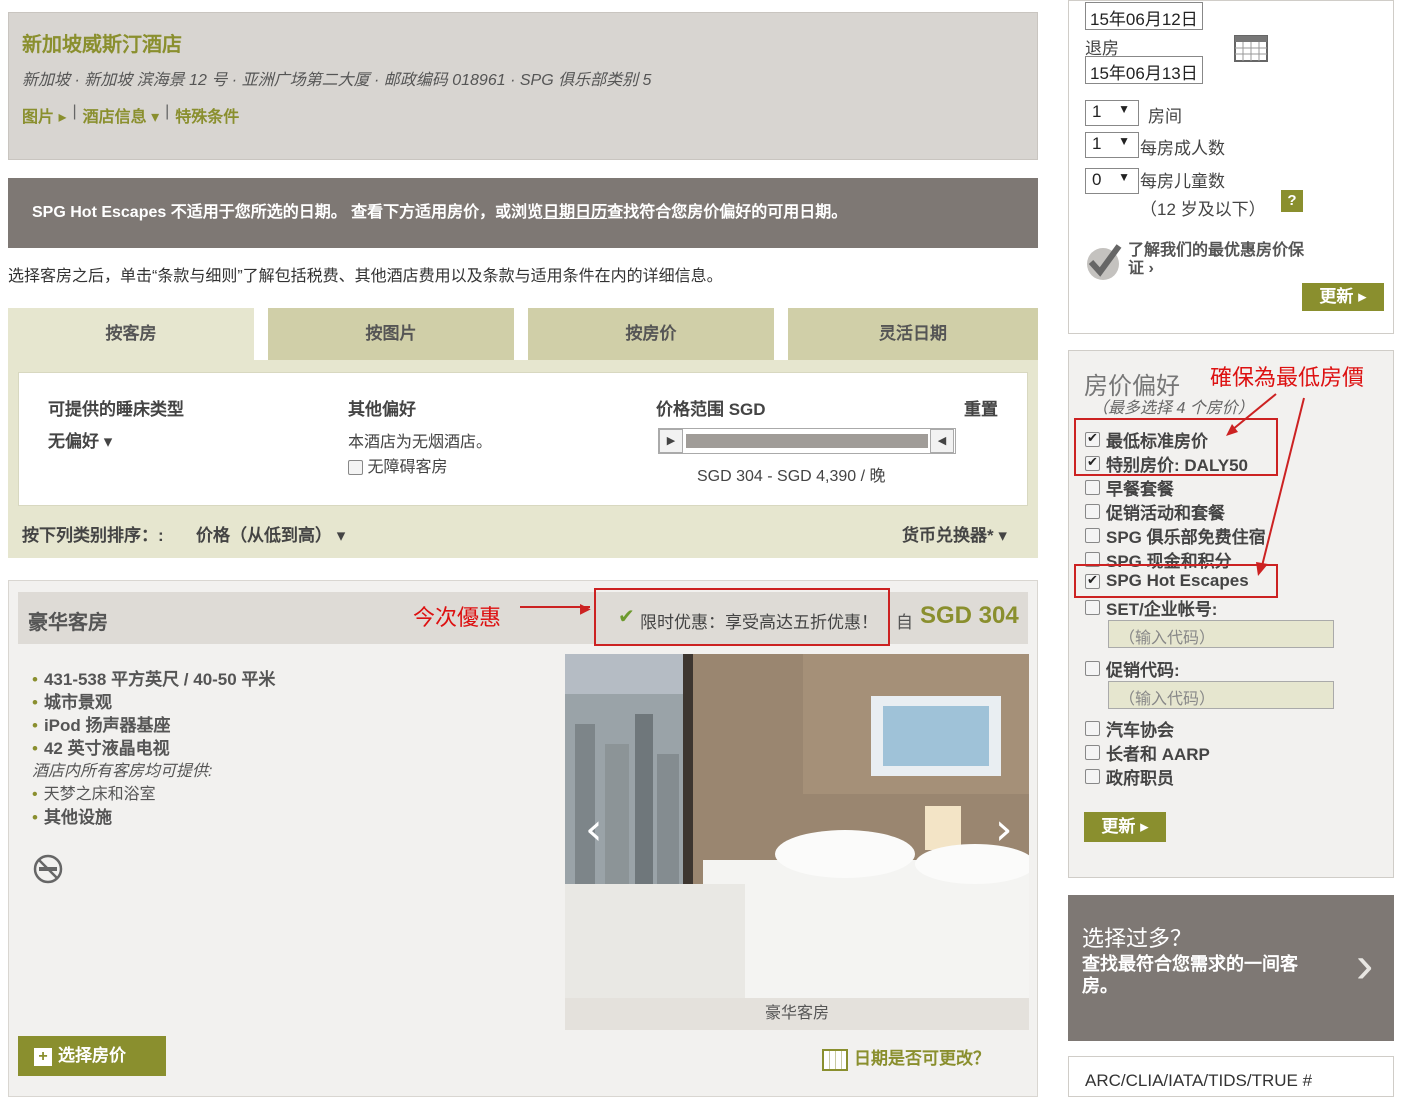 This screenshot has height=1097, width=1408. I want to click on price-slider-range, so click(807, 441).